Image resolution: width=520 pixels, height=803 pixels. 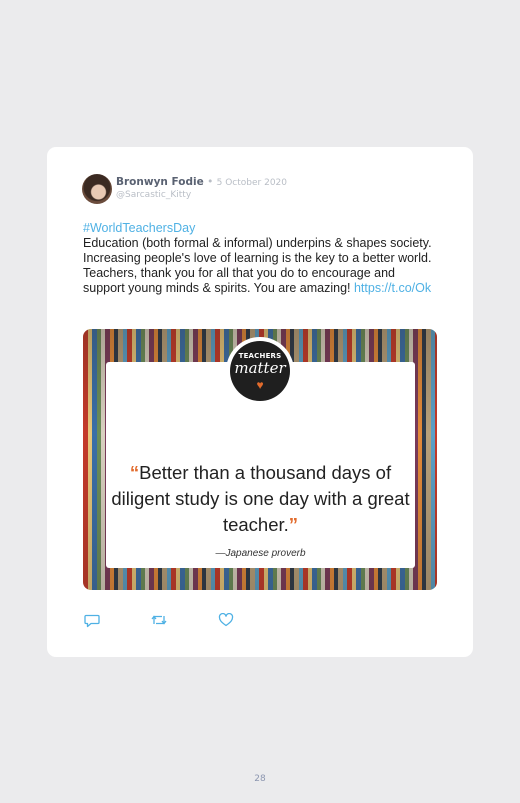 What do you see at coordinates (153, 195) in the screenshot?
I see `author-handle: @Sarcastic_Kitty` at bounding box center [153, 195].